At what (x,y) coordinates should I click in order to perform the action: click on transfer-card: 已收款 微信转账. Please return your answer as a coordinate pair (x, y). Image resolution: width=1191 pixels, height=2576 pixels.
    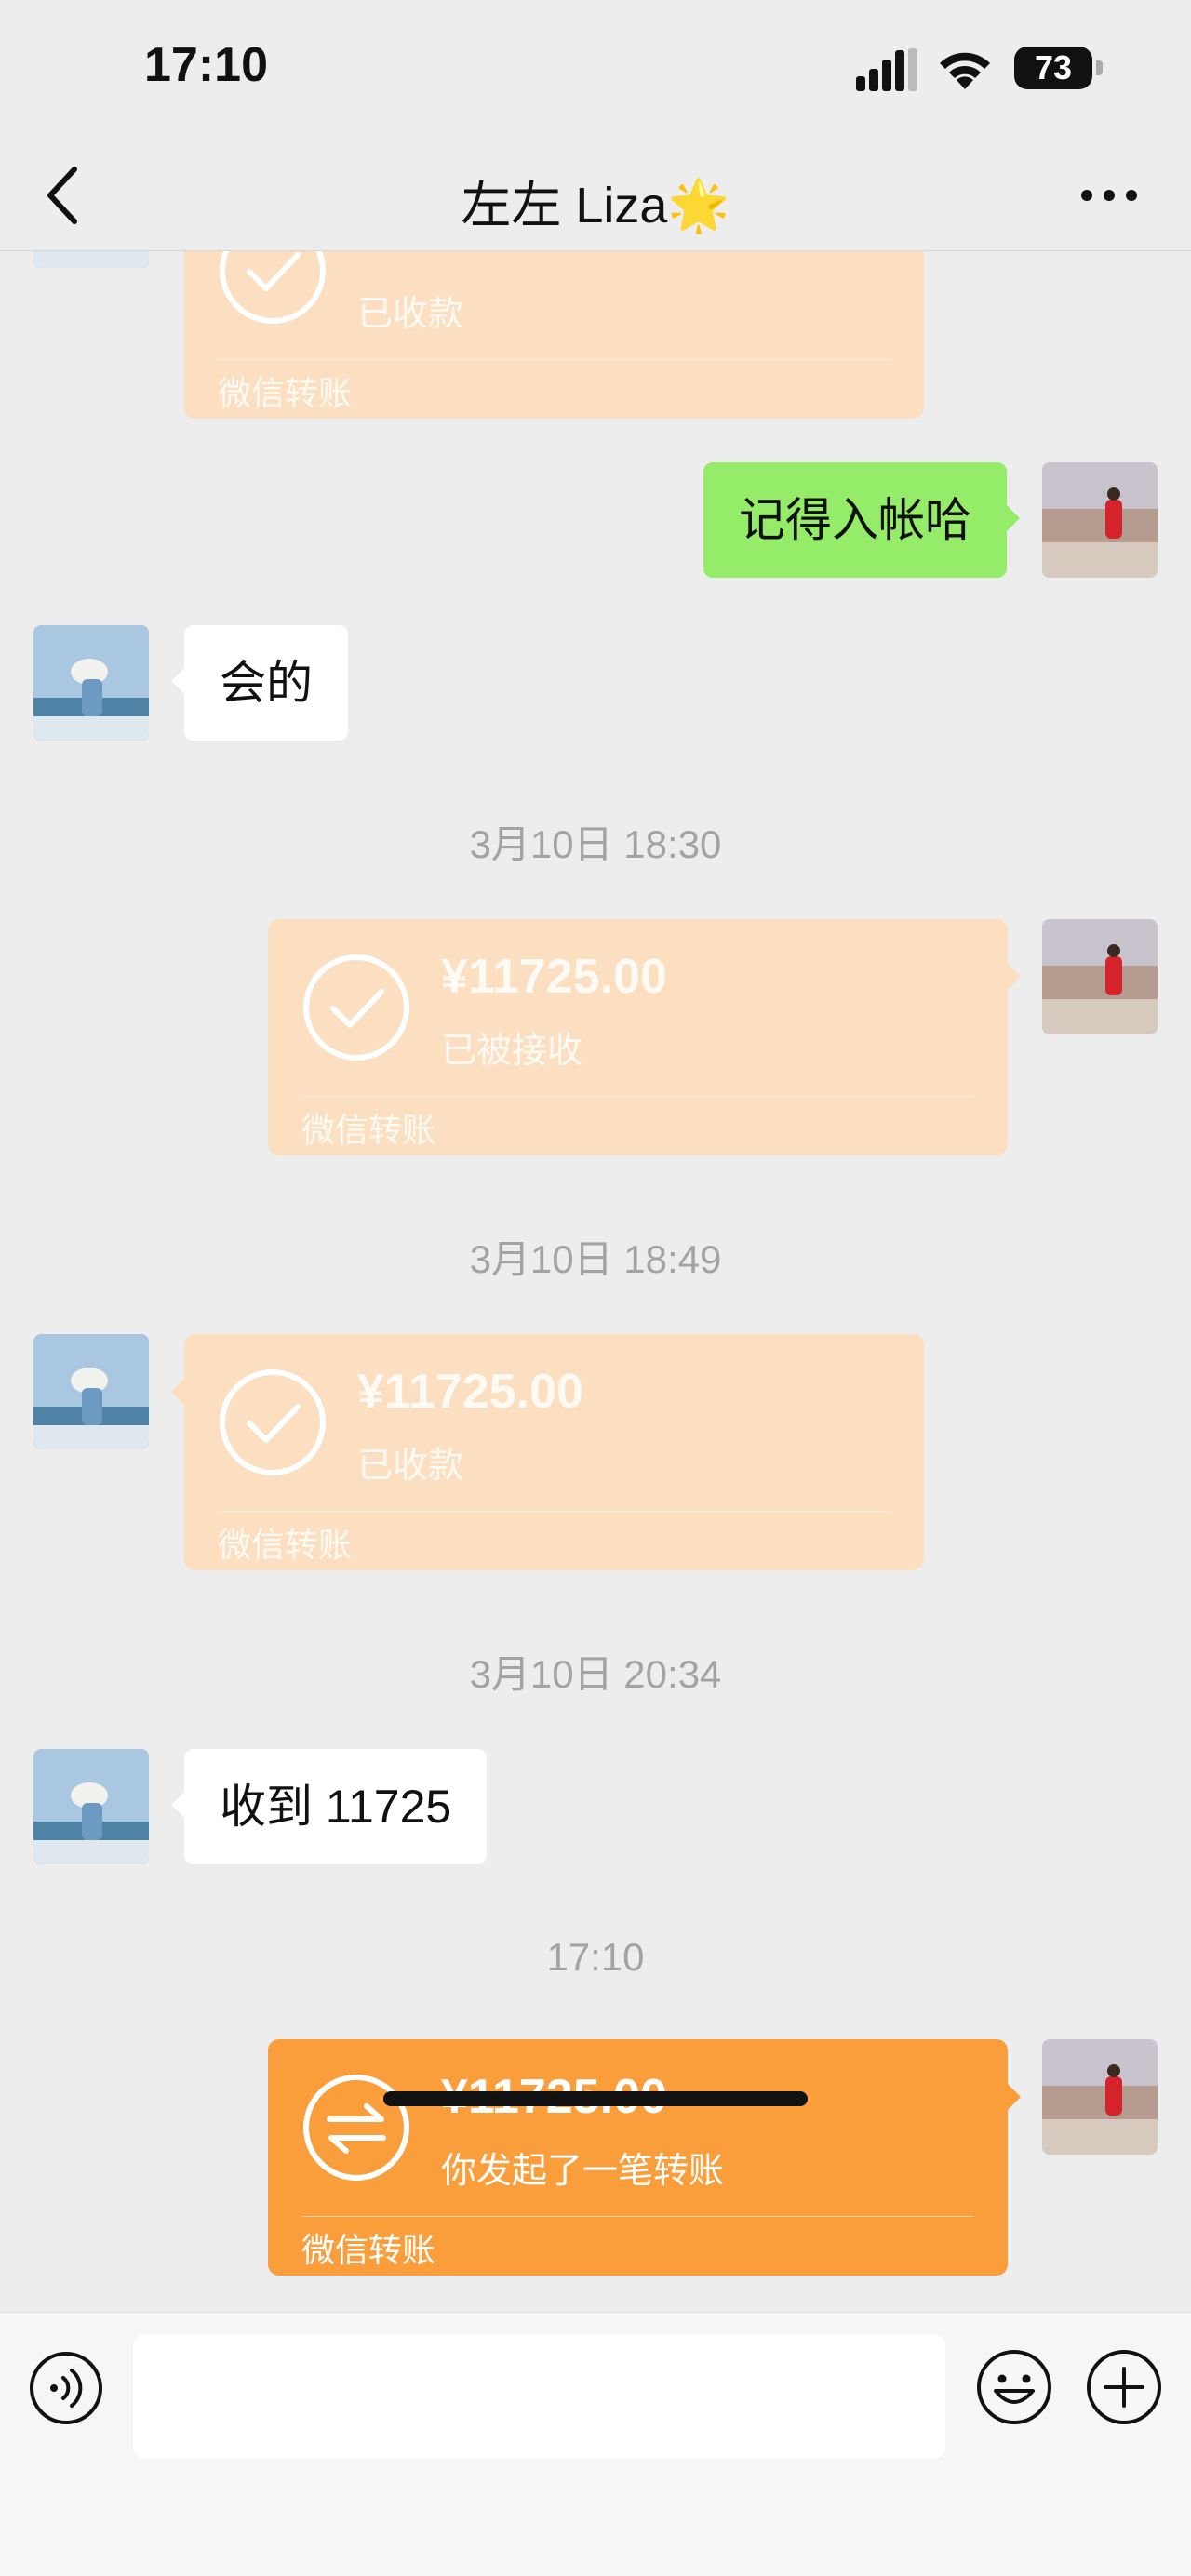
    Looking at the image, I should click on (547, 335).